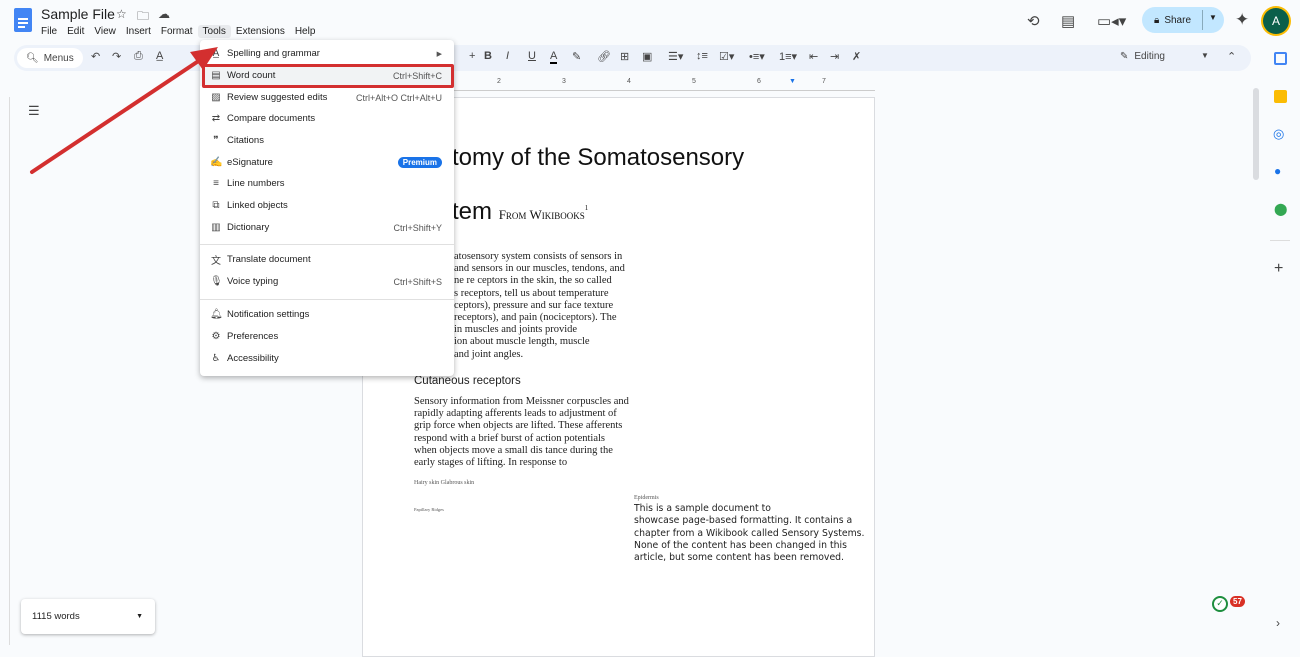 The height and width of the screenshot is (657, 1300). Describe the element at coordinates (1213, 17) in the screenshot. I see `share-dropdown-icon: ▼` at that location.